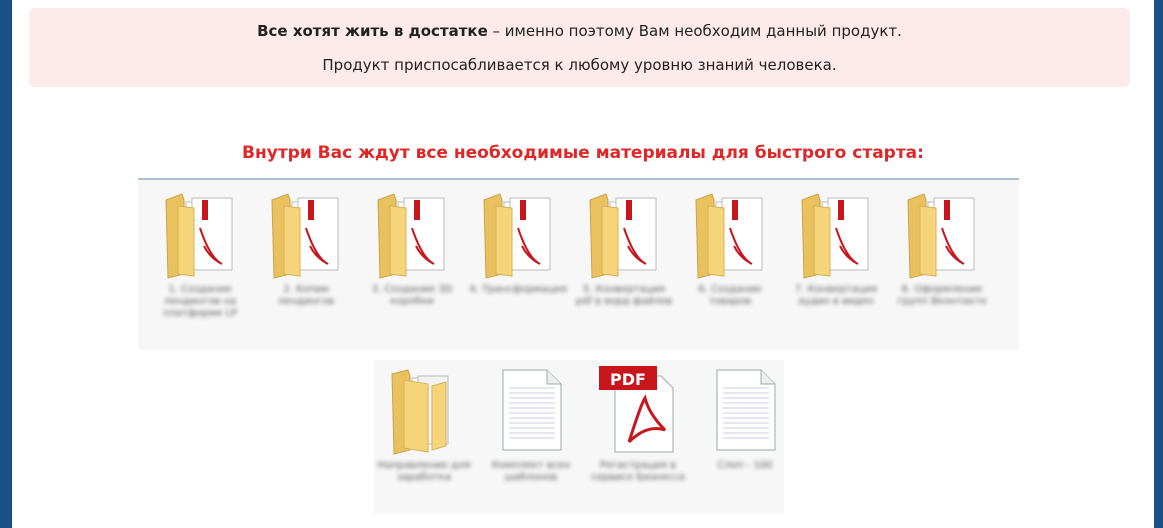  I want to click on folder-item: 8. Оформление групп Вконтакте, so click(942, 248).